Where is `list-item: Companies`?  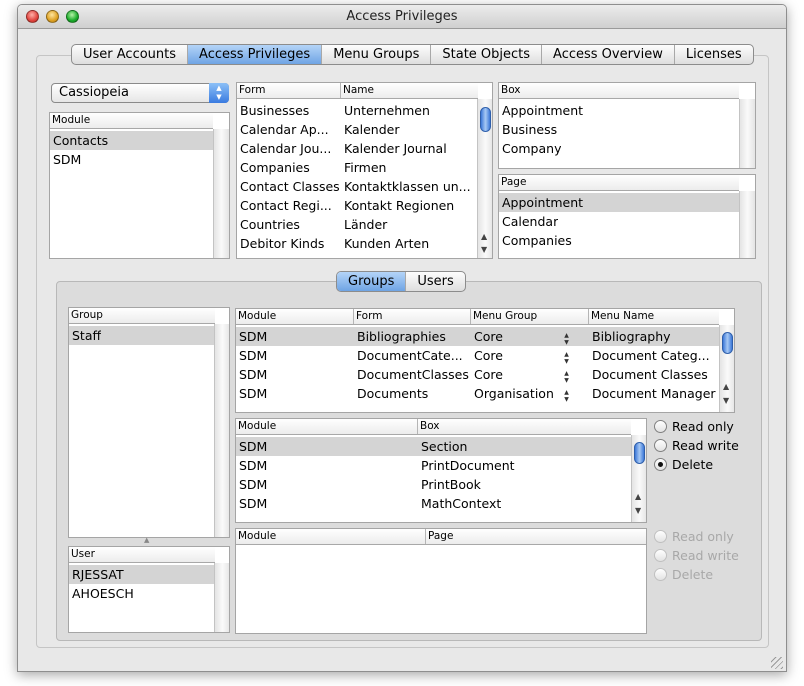 list-item: Companies is located at coordinates (619, 240).